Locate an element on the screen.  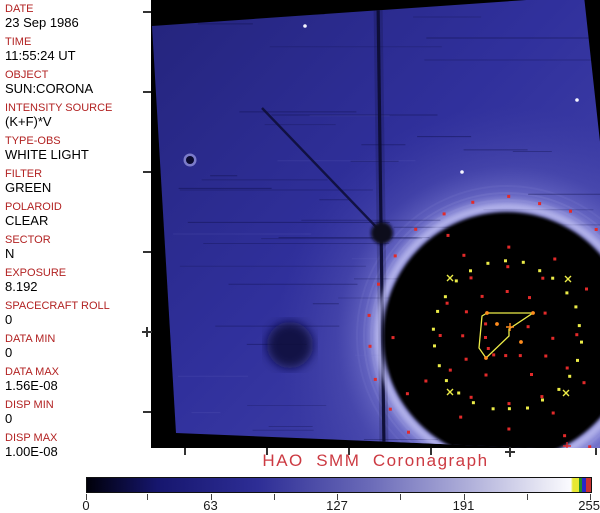
field-value: CLEAR is located at coordinates (27, 220).